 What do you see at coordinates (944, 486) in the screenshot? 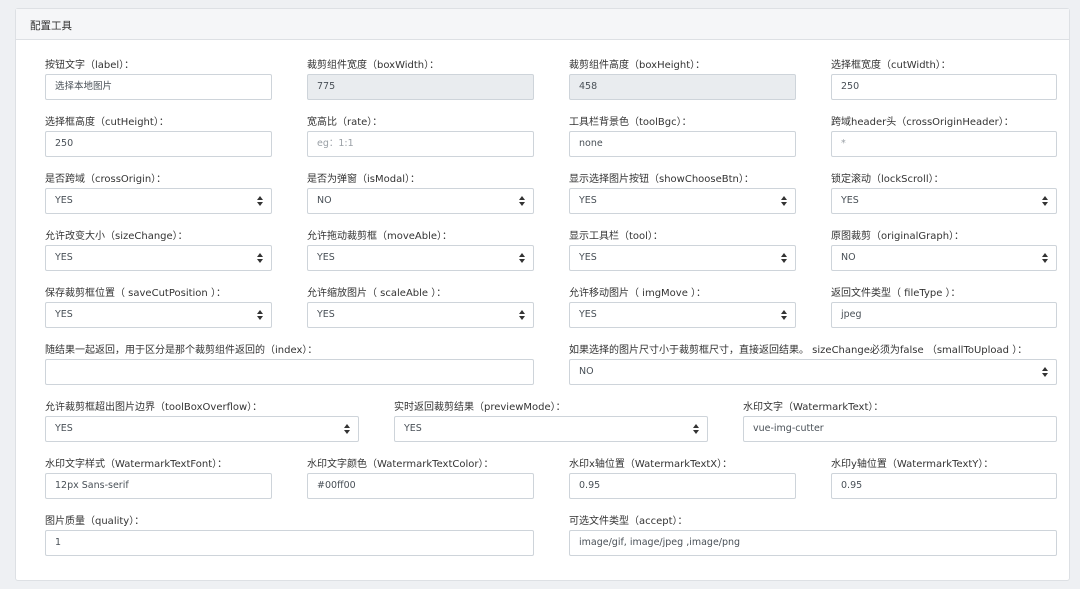
I see `WatermarkTextY-input: 0.95` at bounding box center [944, 486].